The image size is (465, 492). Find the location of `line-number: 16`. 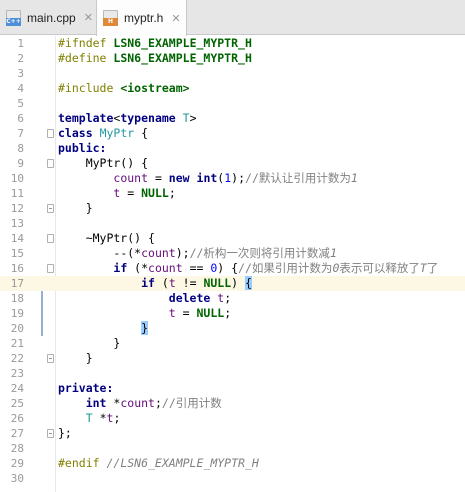

line-number: 16 is located at coordinates (17, 268).